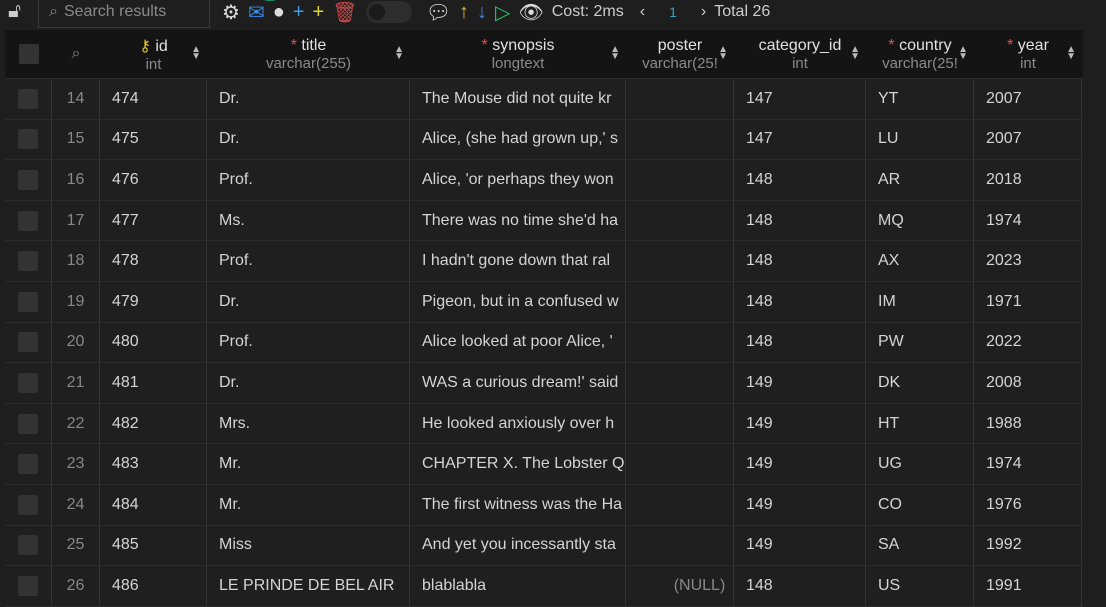 The width and height of the screenshot is (1106, 607). Describe the element at coordinates (502, 12) in the screenshot. I see `run-icon: ▷` at that location.